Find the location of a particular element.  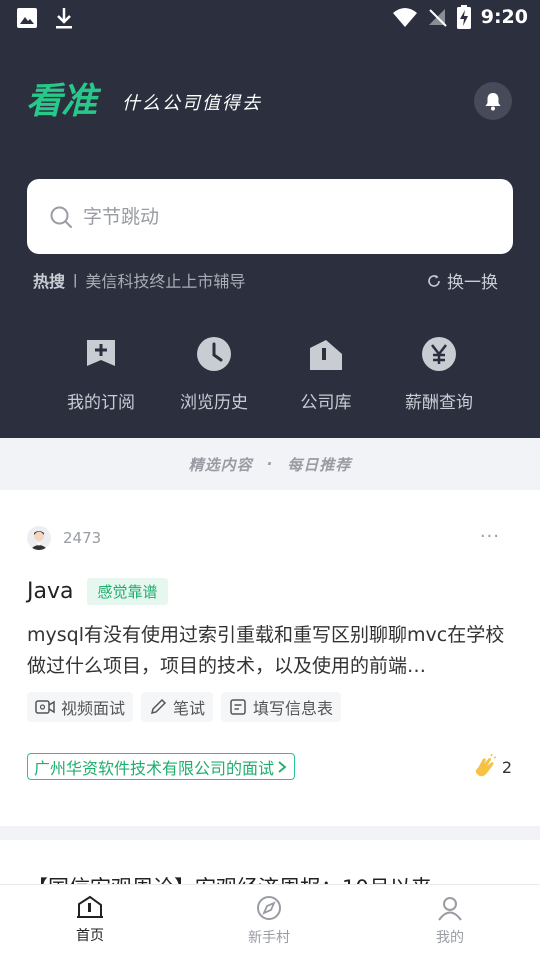

clock-icon is located at coordinates (214, 354).